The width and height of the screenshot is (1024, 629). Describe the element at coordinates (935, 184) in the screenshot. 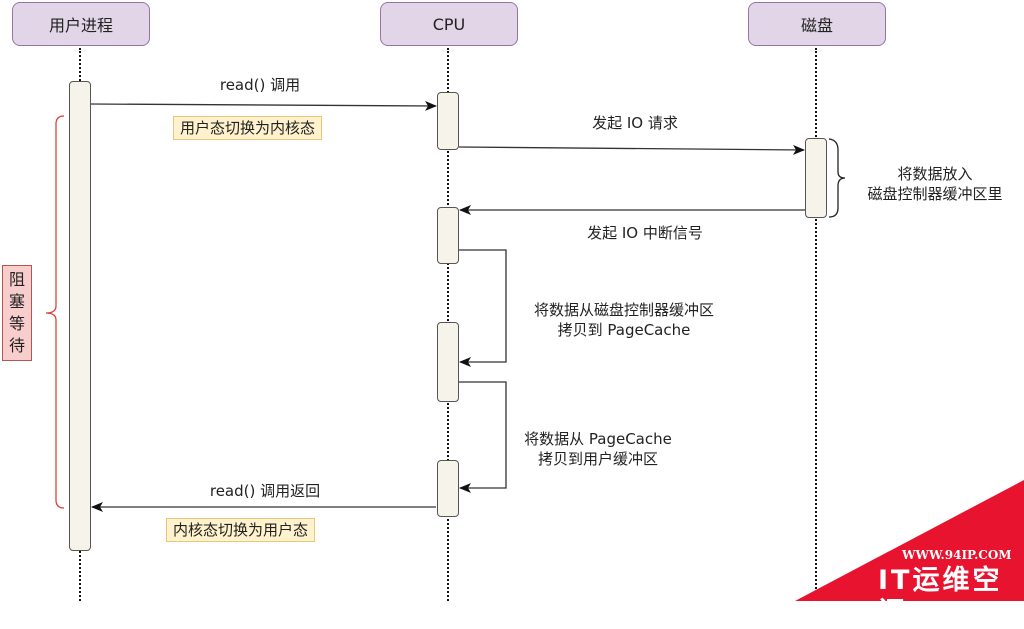

I see `label-disk-buffer: 将数据放入 磁盘控制器缓冲区里` at that location.